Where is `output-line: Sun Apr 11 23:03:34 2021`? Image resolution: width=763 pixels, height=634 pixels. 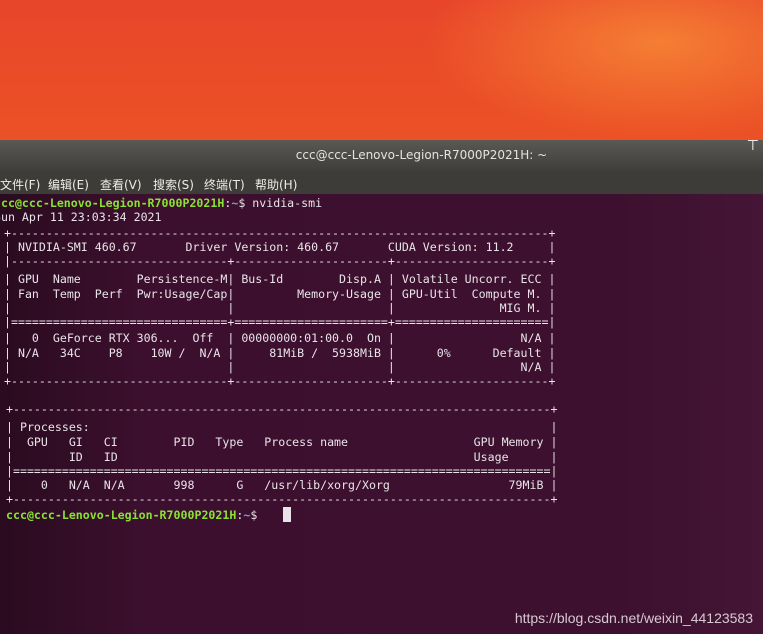
output-line: Sun Apr 11 23:03:34 2021 is located at coordinates (81, 217).